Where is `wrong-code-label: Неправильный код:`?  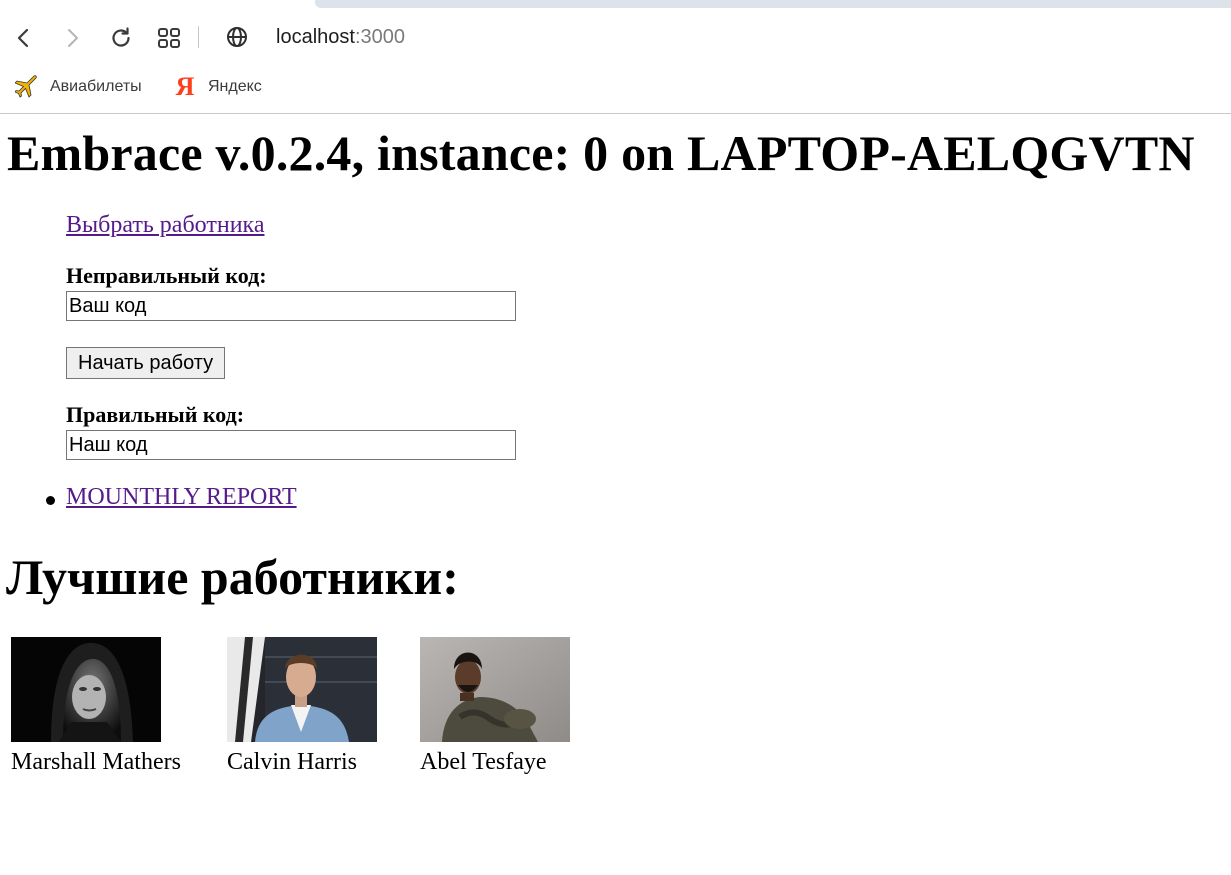
wrong-code-label: Неправильный код: is located at coordinates (166, 275).